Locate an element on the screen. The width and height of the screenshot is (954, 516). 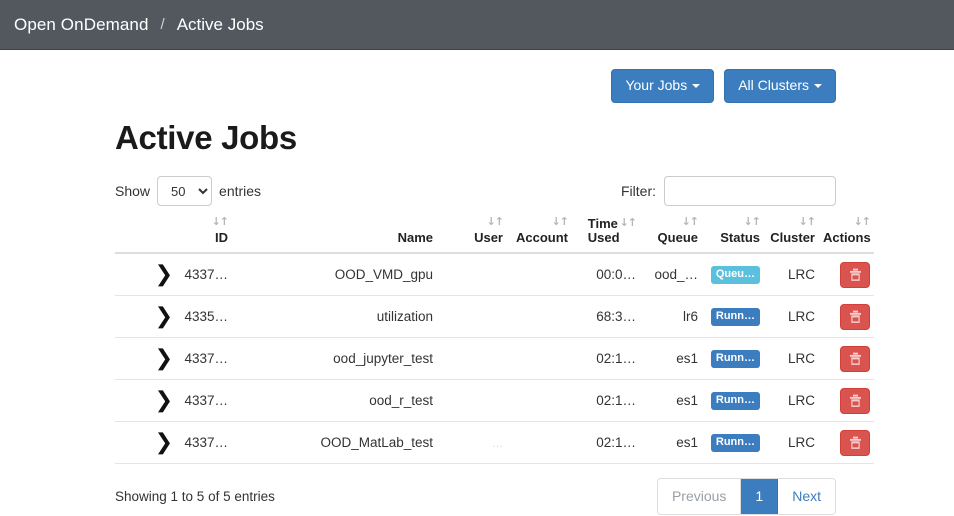
th-name: ↓↑ Name is located at coordinates (334, 235).